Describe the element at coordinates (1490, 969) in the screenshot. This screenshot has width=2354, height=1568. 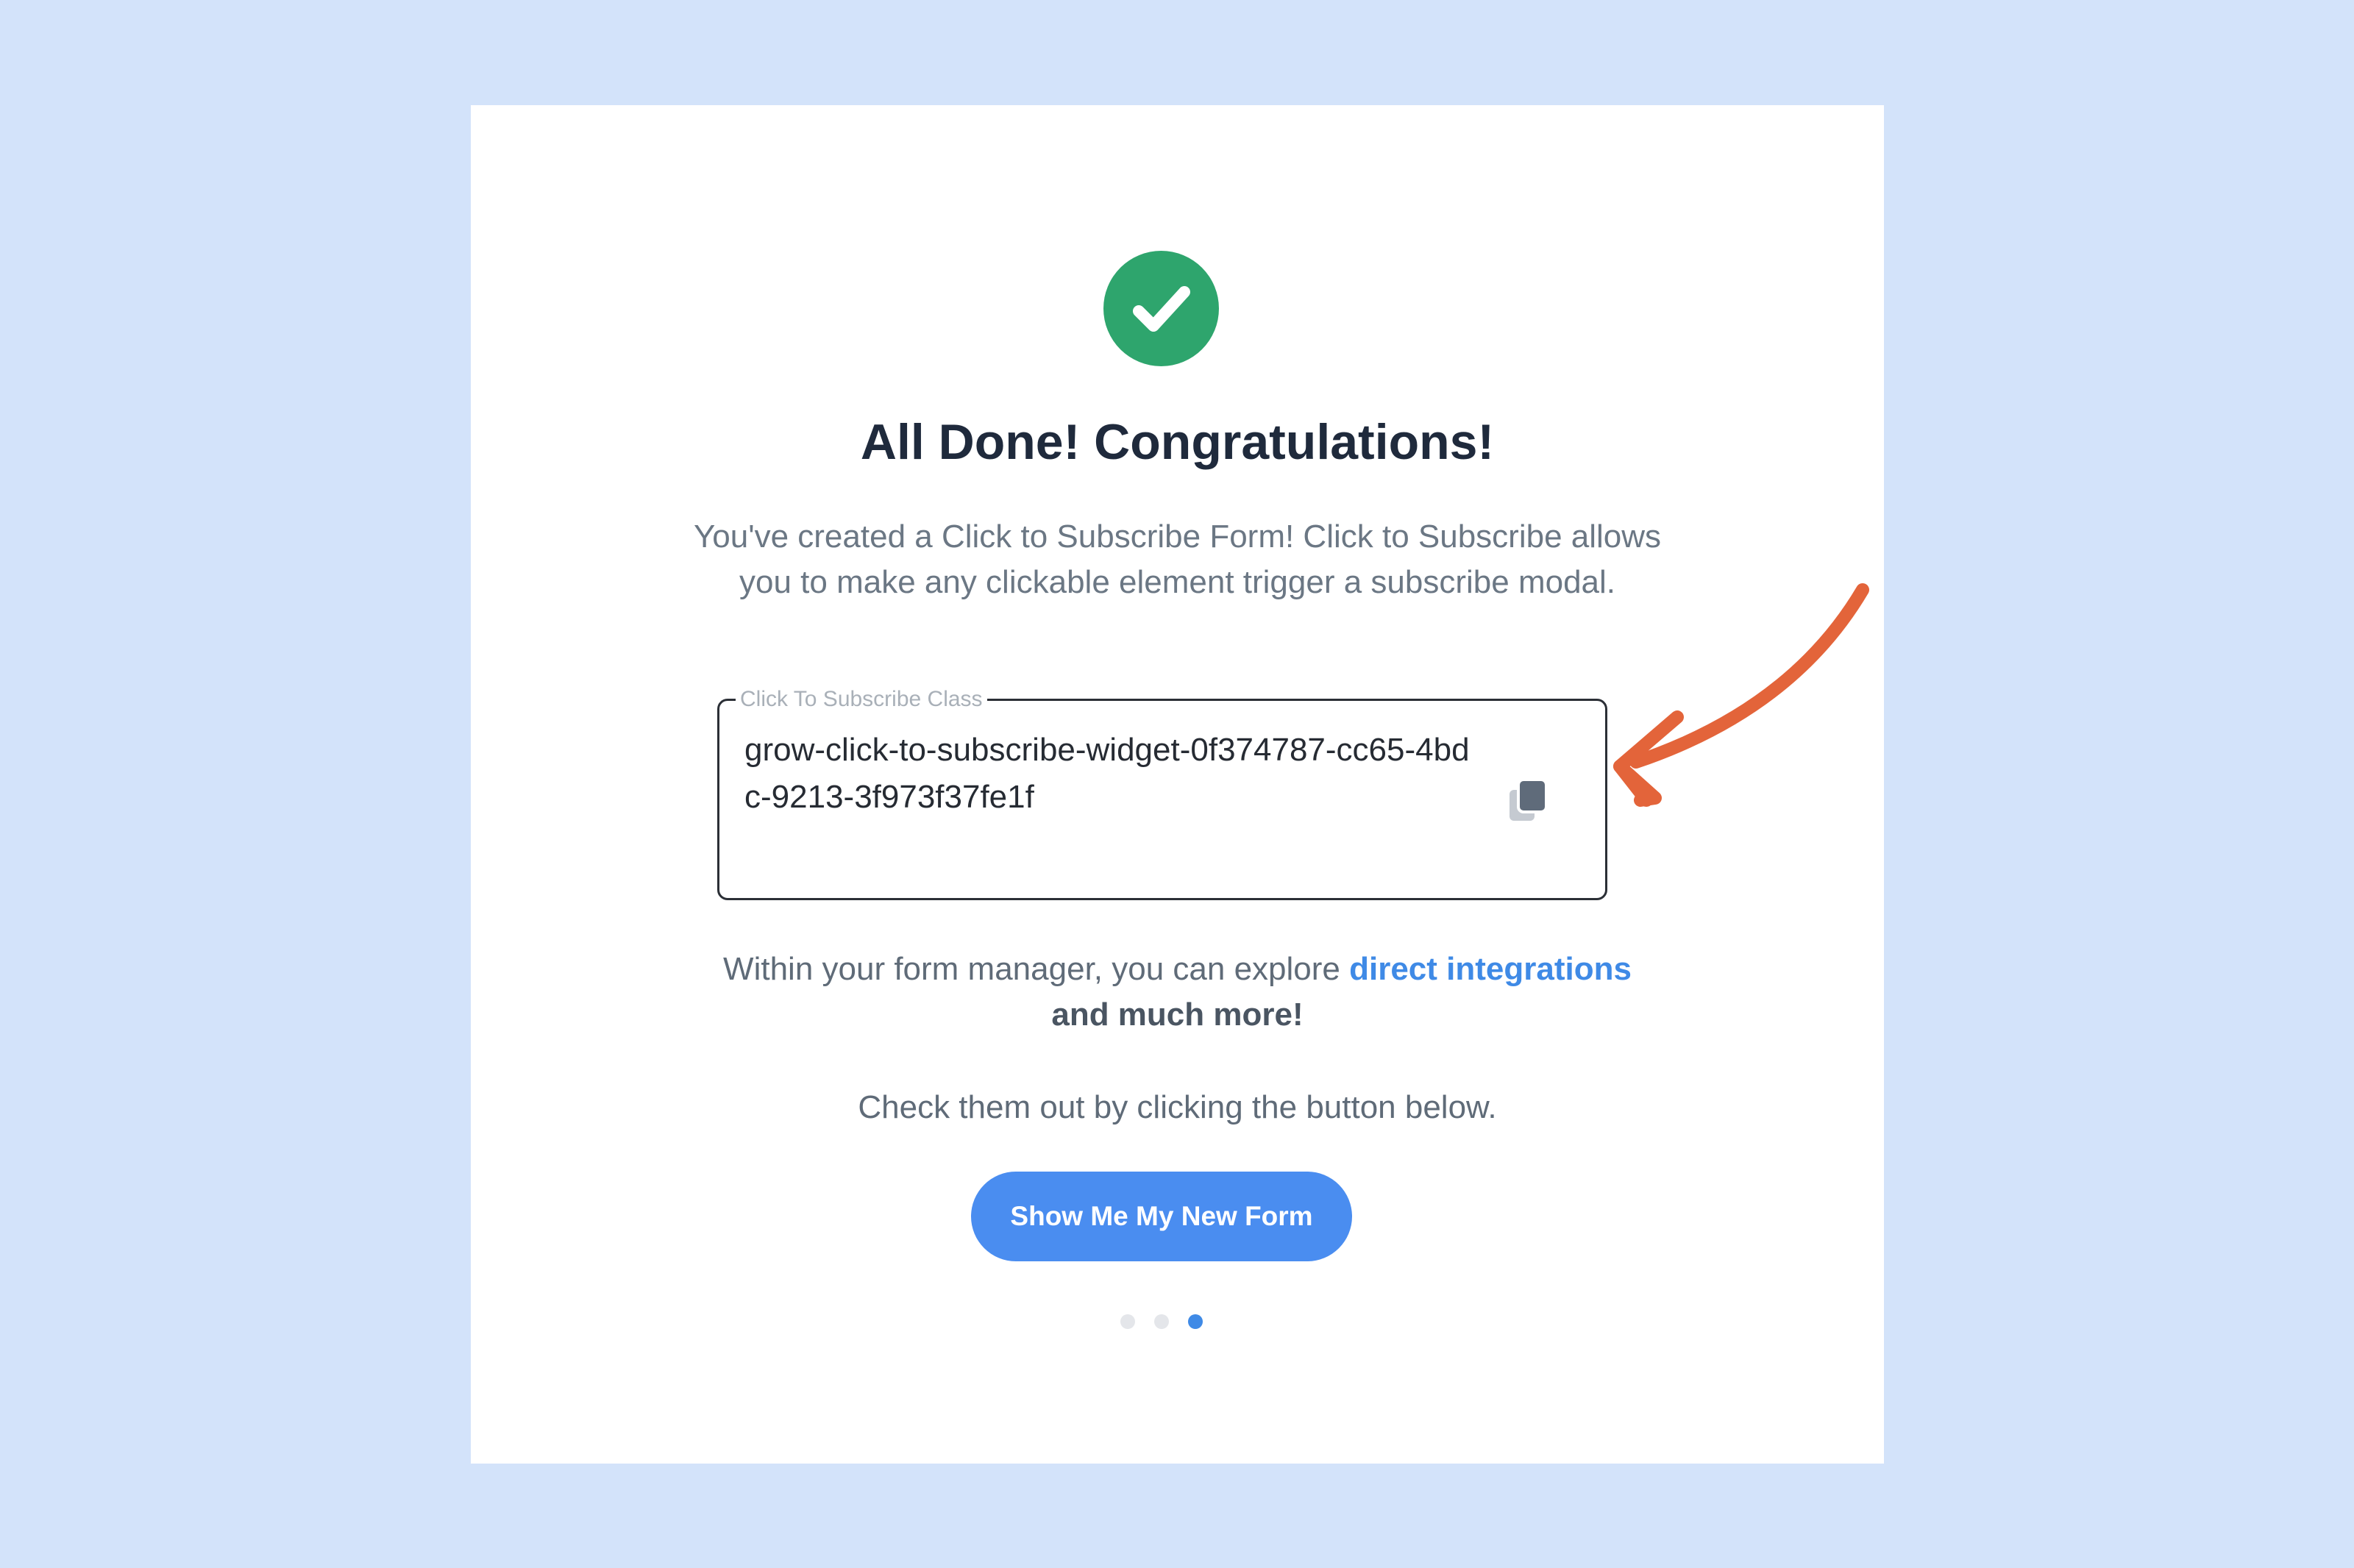
I see `direct-integrations-link: direct integrations` at that location.